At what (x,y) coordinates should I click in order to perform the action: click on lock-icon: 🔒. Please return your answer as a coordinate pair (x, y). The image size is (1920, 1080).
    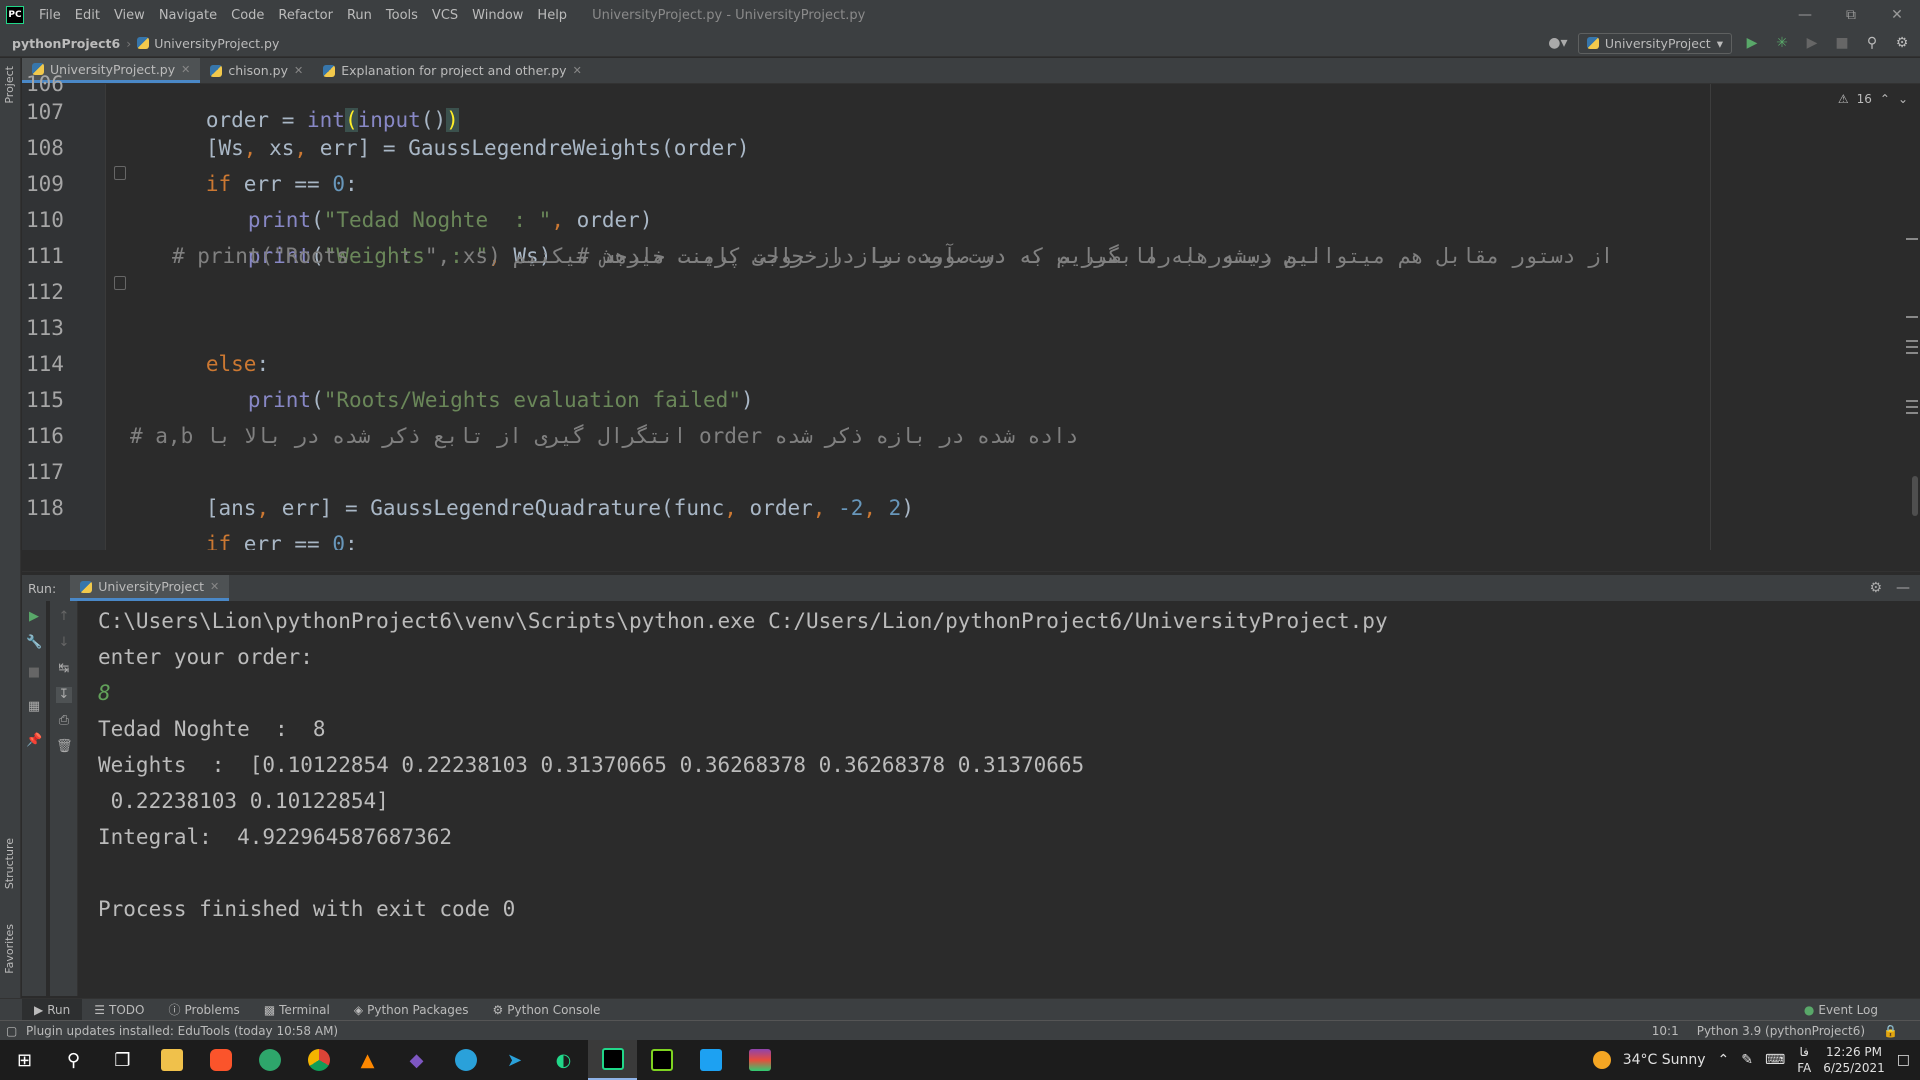
    Looking at the image, I should click on (1890, 1031).